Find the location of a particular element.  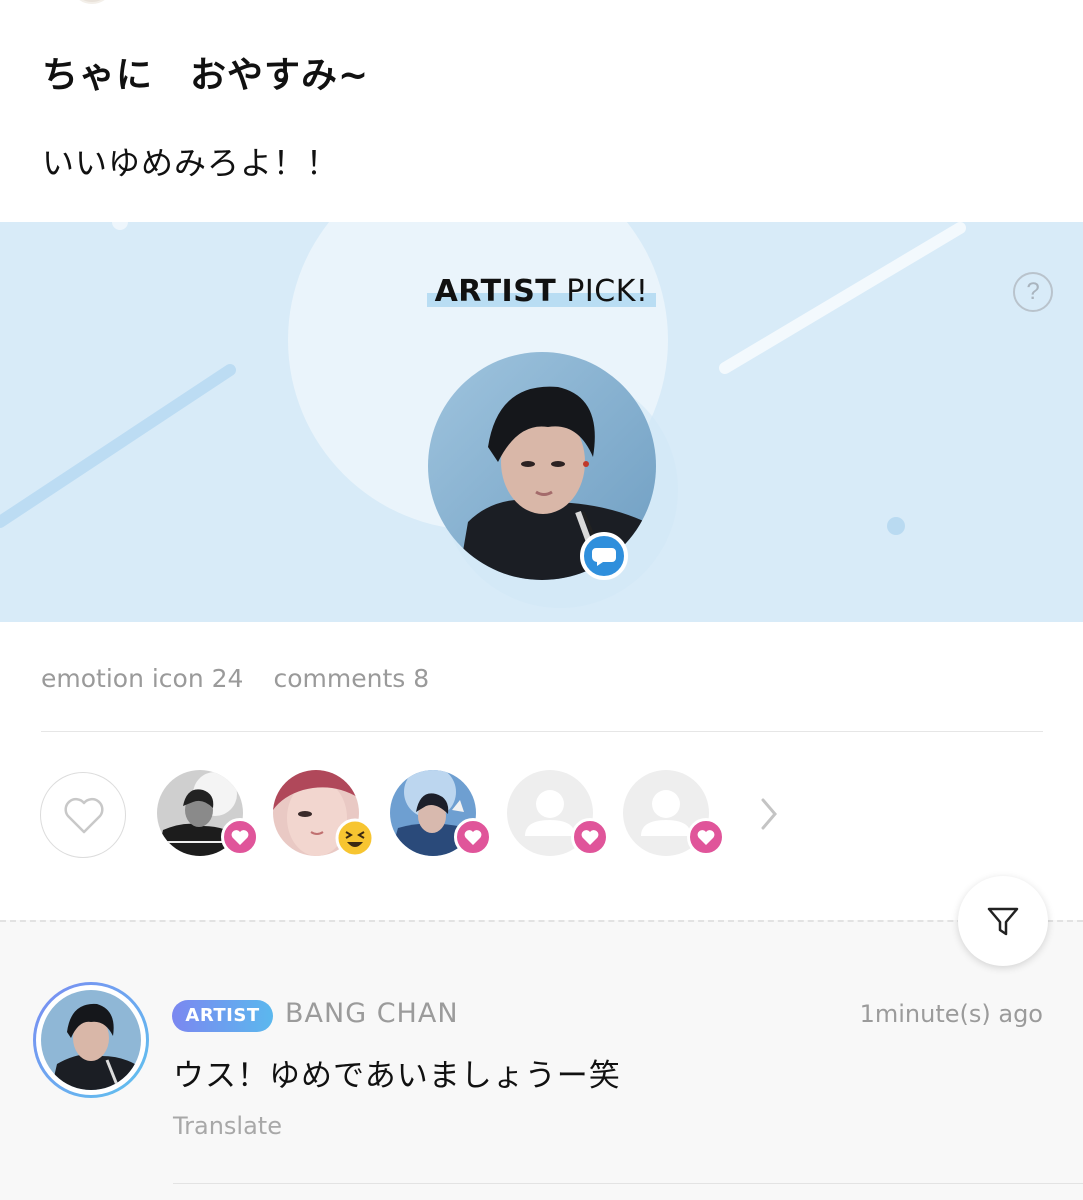

heart-outline-icon is located at coordinates (84, 815).